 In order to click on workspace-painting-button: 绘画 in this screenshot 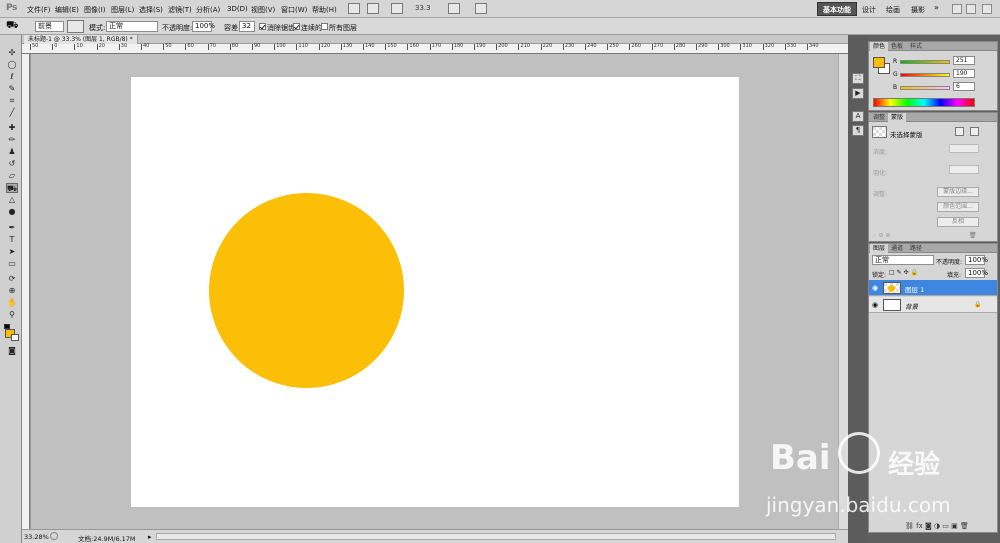, I will do `click(893, 9)`.